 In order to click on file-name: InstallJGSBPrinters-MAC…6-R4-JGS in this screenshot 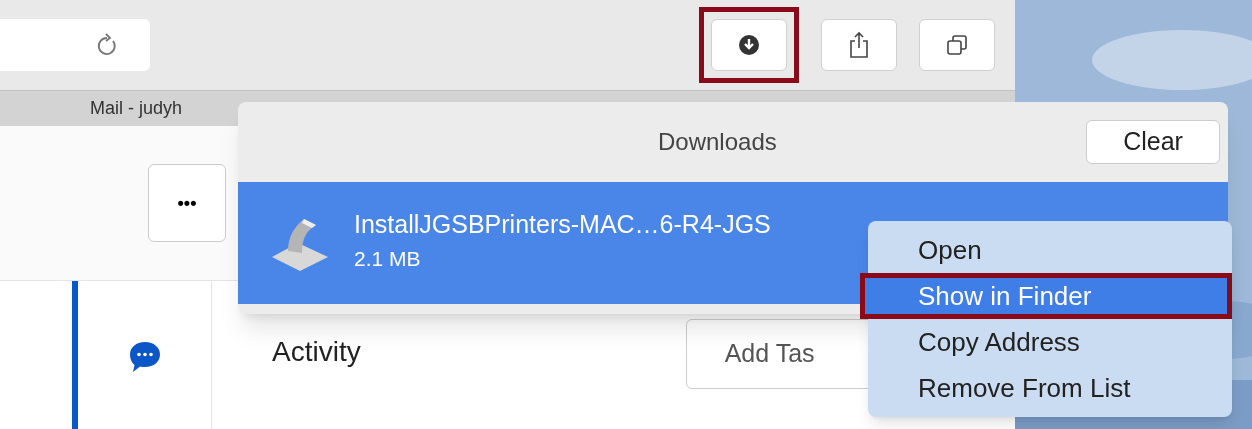, I will do `click(562, 224)`.